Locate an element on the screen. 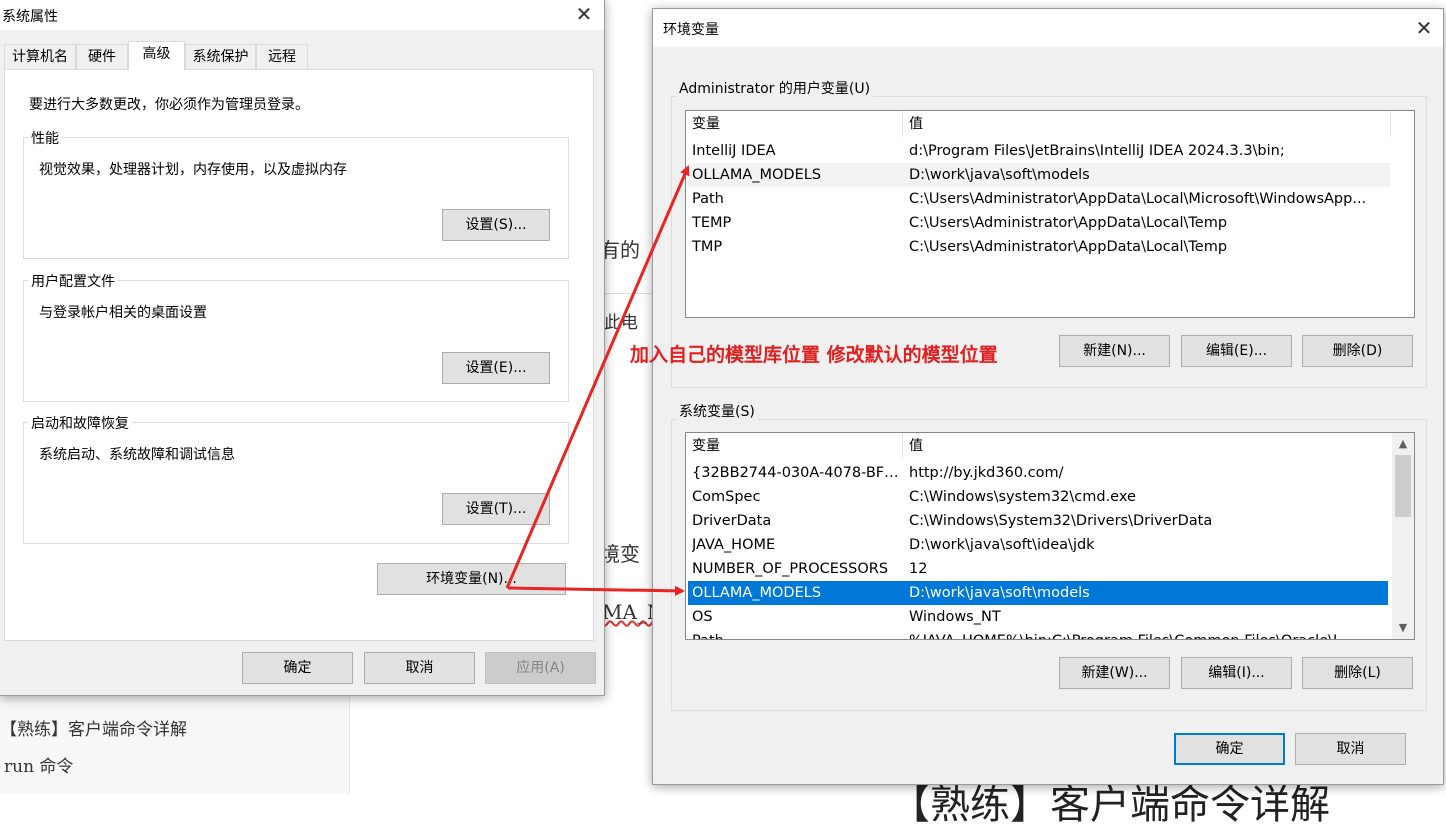 This screenshot has height=830, width=1446. tab-system-protection: 系统保护 is located at coordinates (220, 56).